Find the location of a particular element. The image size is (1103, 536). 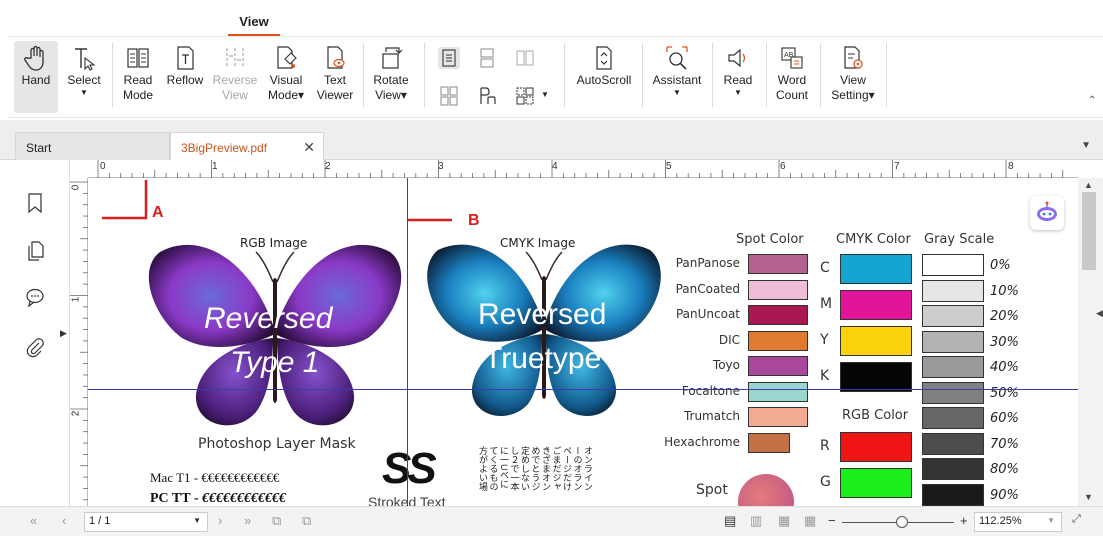

read-mode-button: Read Mode is located at coordinates (138, 77).